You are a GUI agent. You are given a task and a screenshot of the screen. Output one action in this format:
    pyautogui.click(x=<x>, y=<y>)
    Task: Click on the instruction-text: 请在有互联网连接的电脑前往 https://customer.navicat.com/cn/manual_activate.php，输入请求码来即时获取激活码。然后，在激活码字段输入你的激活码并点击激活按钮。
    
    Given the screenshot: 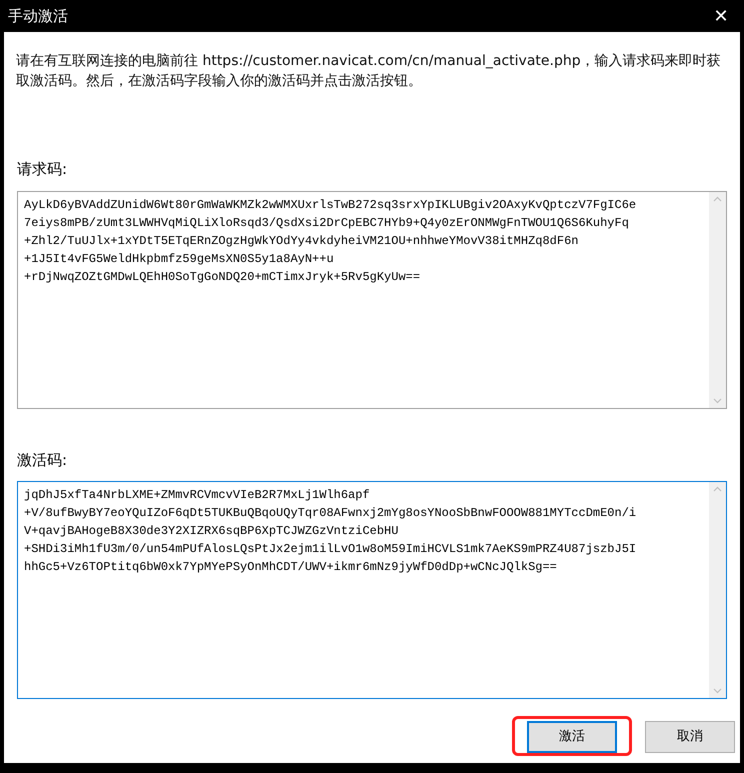 What is the action you would take?
    pyautogui.click(x=368, y=71)
    